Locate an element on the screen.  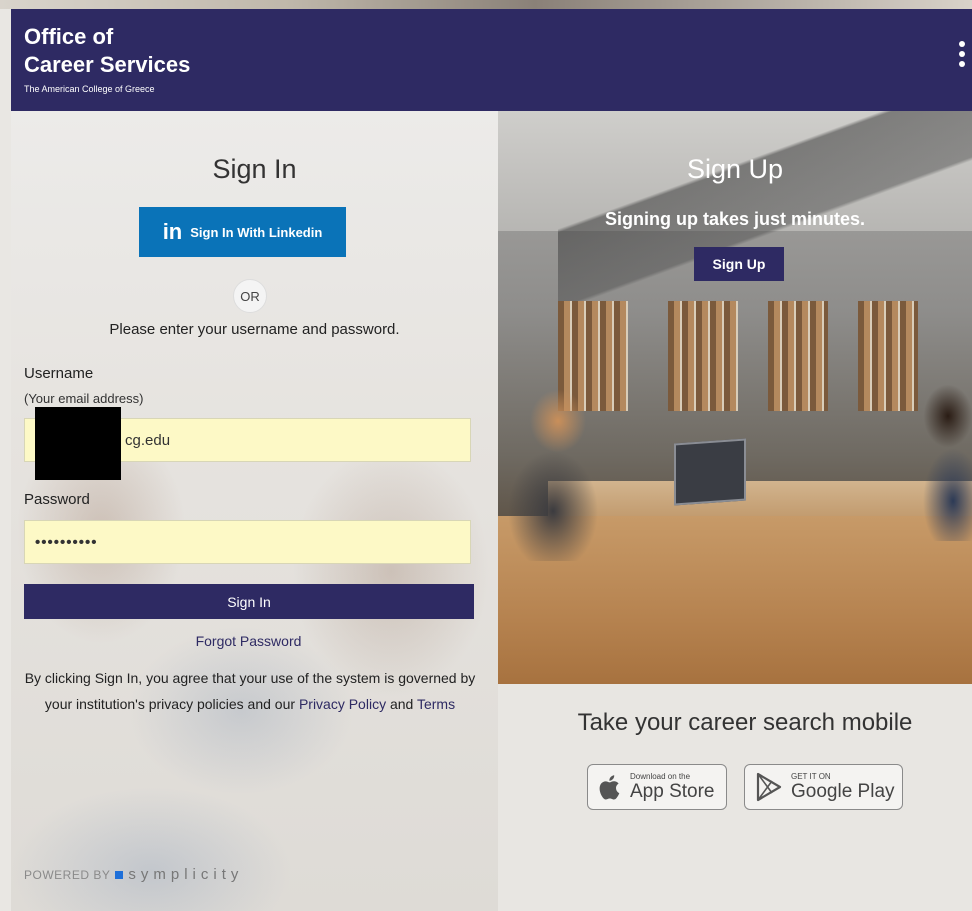
password-label: Password is located at coordinates (57, 499).